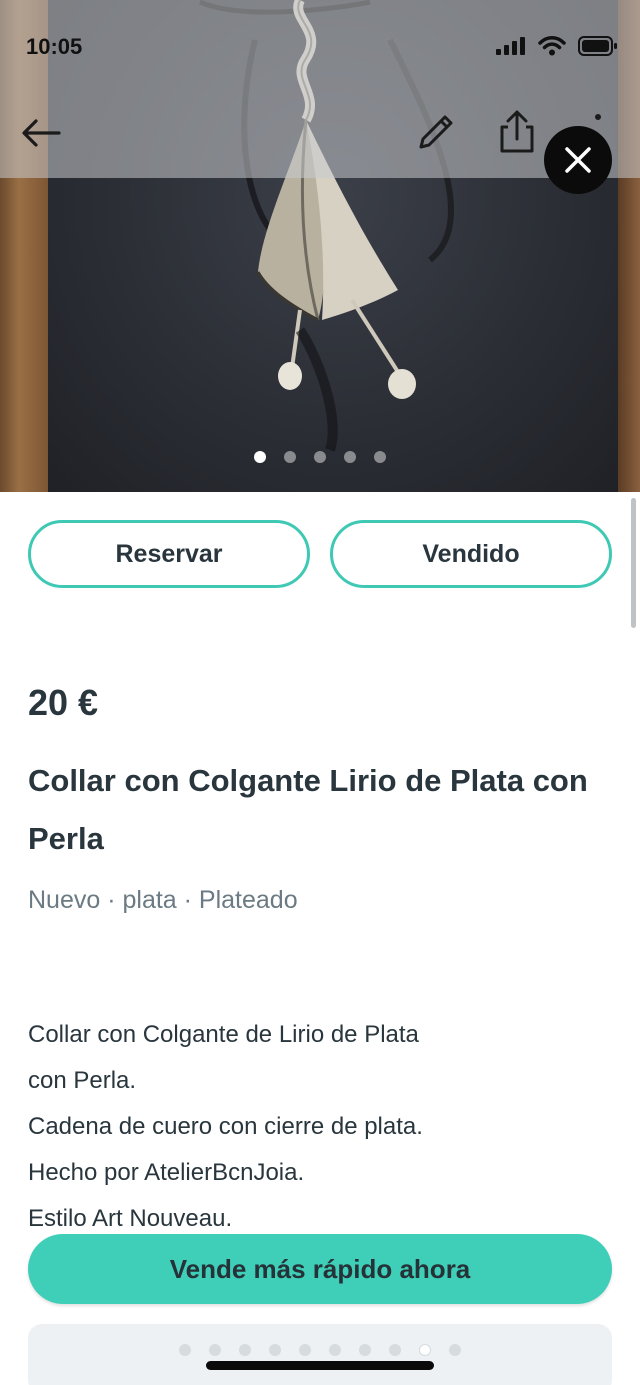  I want to click on back-button, so click(41, 133).